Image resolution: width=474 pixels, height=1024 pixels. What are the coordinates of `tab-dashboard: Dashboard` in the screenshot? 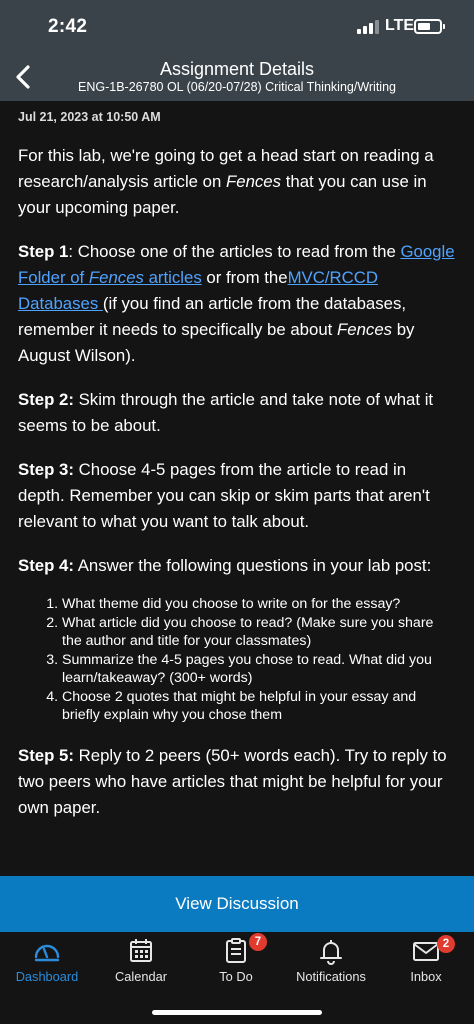 It's located at (47, 962).